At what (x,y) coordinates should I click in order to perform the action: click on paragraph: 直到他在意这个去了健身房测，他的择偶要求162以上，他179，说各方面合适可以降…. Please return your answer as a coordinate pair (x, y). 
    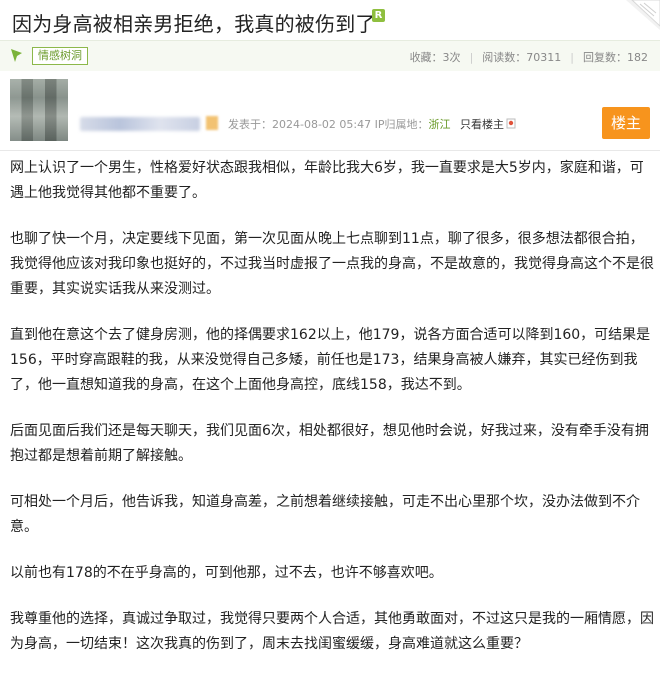
    Looking at the image, I should click on (330, 360).